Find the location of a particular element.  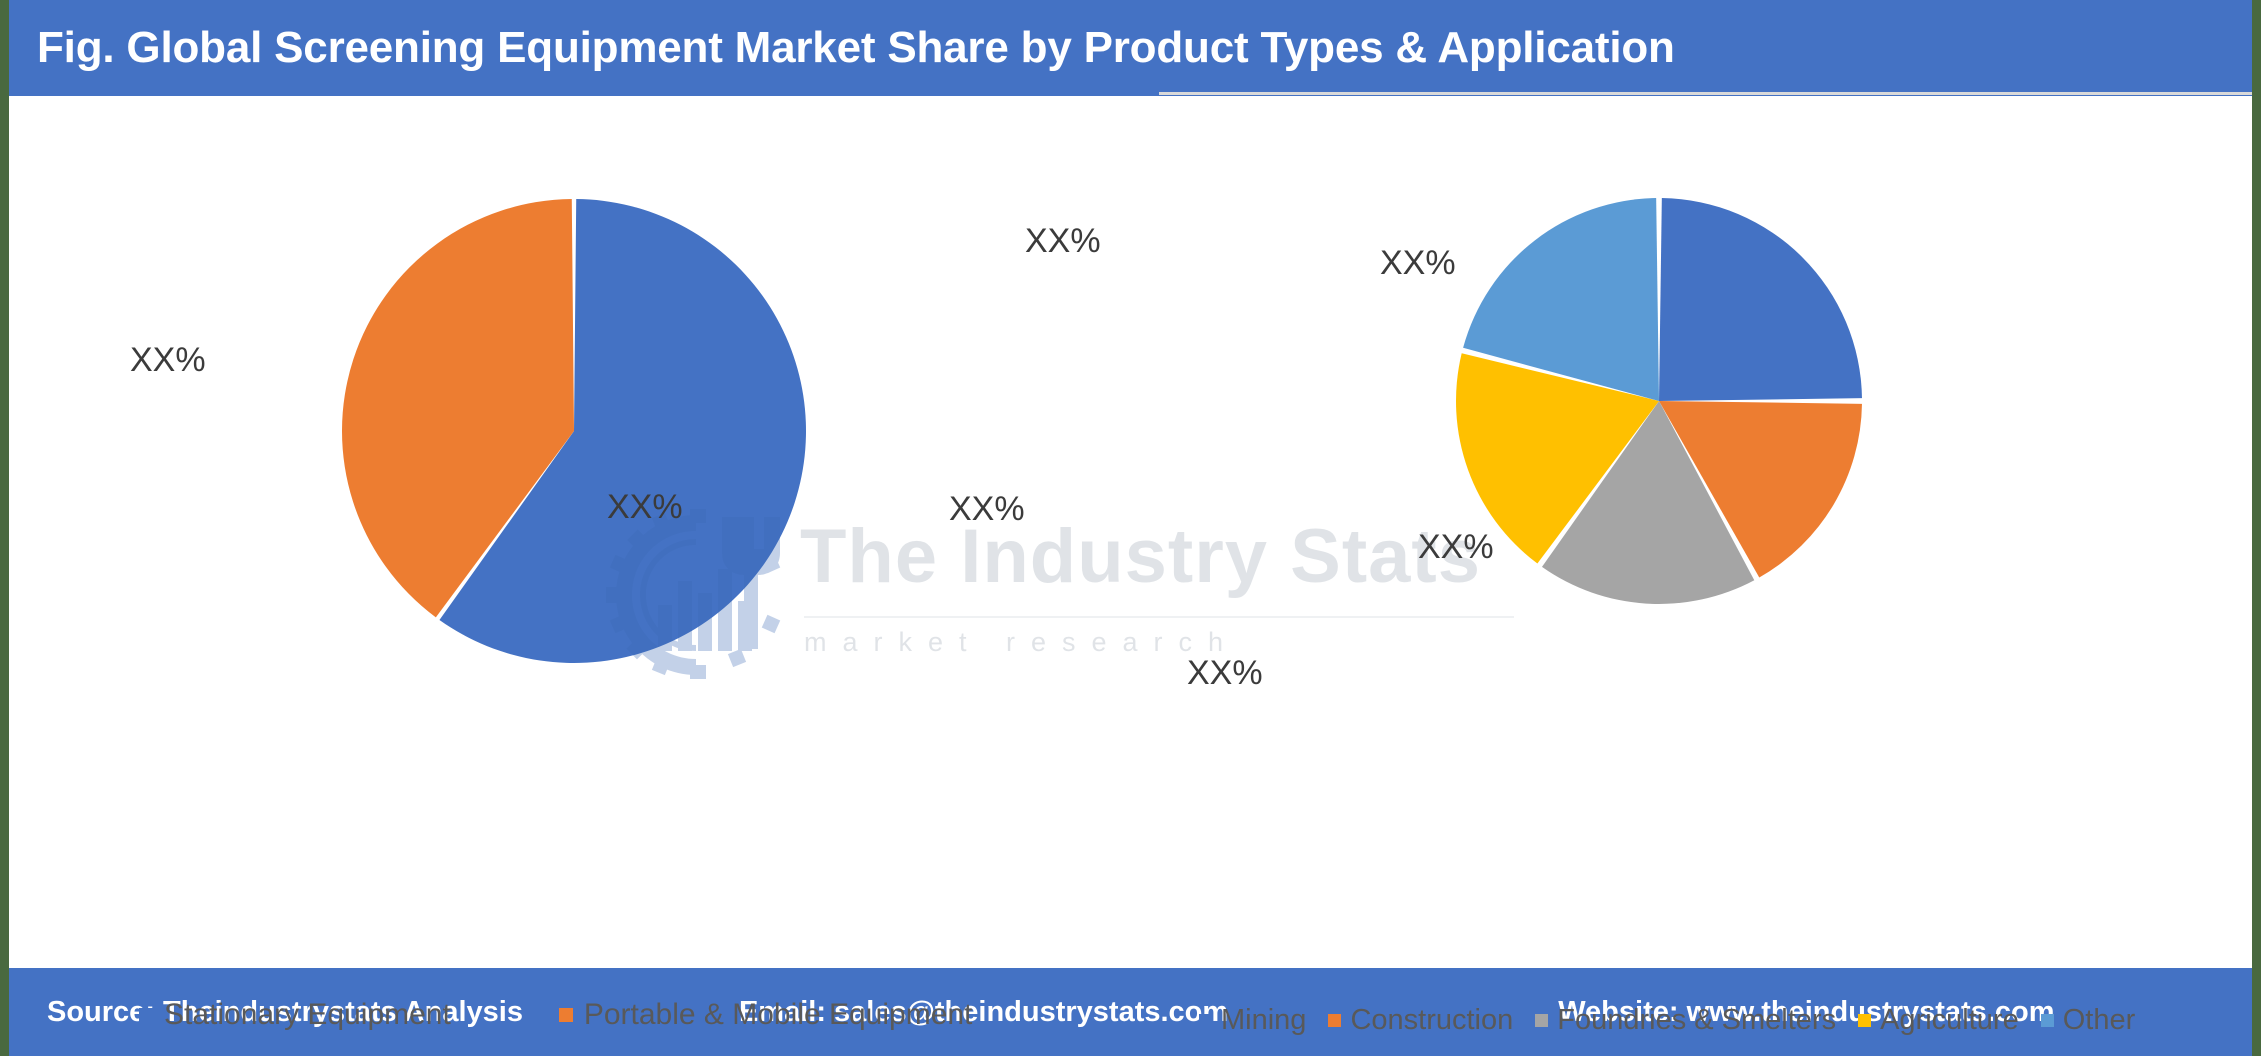

pie-right-label-construction: XX% is located at coordinates (1456, 547).